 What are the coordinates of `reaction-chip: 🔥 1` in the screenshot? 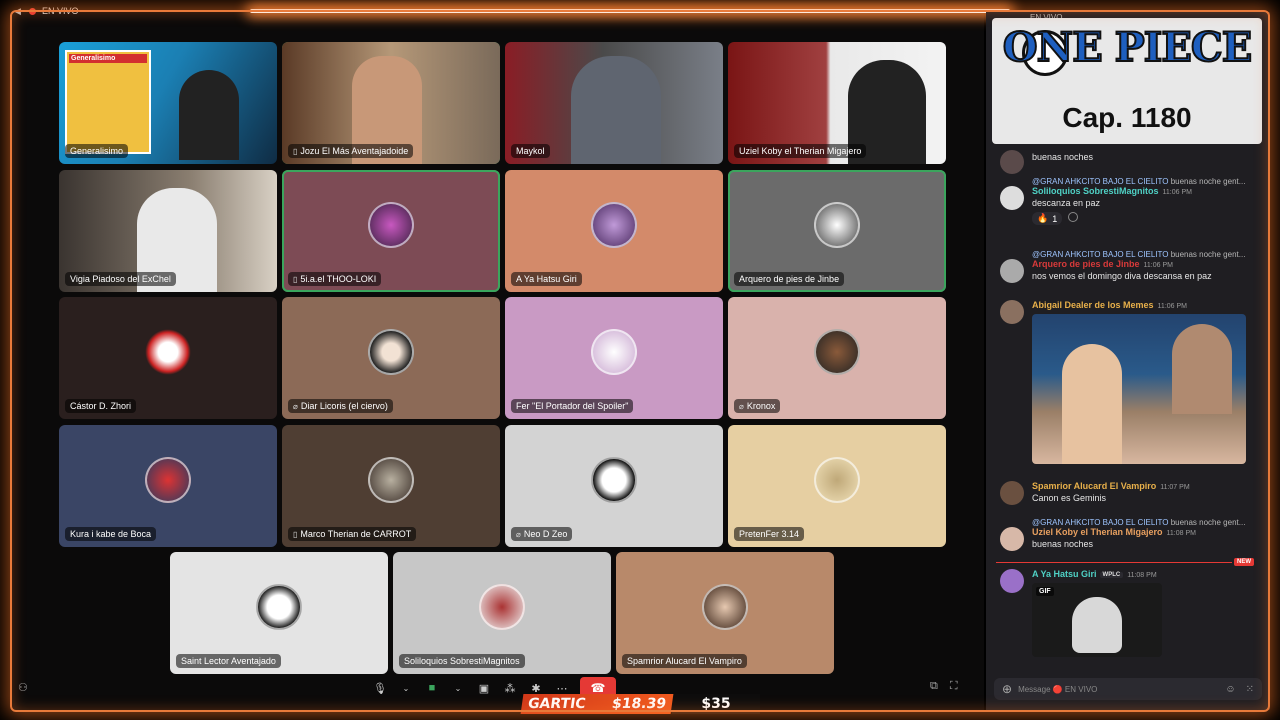 It's located at (1047, 218).